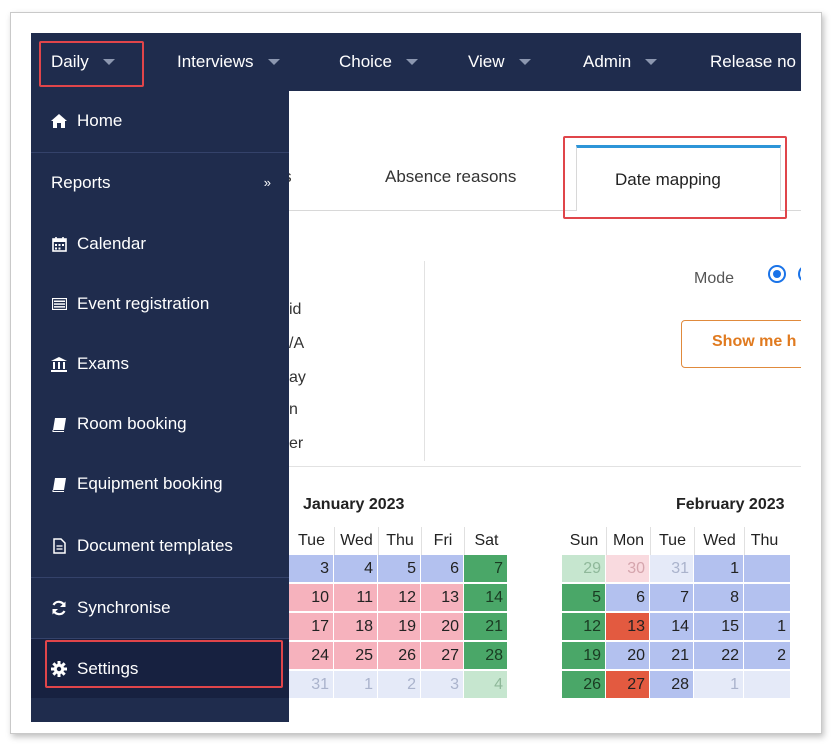 Image resolution: width=835 pixels, height=755 pixels. Describe the element at coordinates (59, 668) in the screenshot. I see `gear-icon` at that location.